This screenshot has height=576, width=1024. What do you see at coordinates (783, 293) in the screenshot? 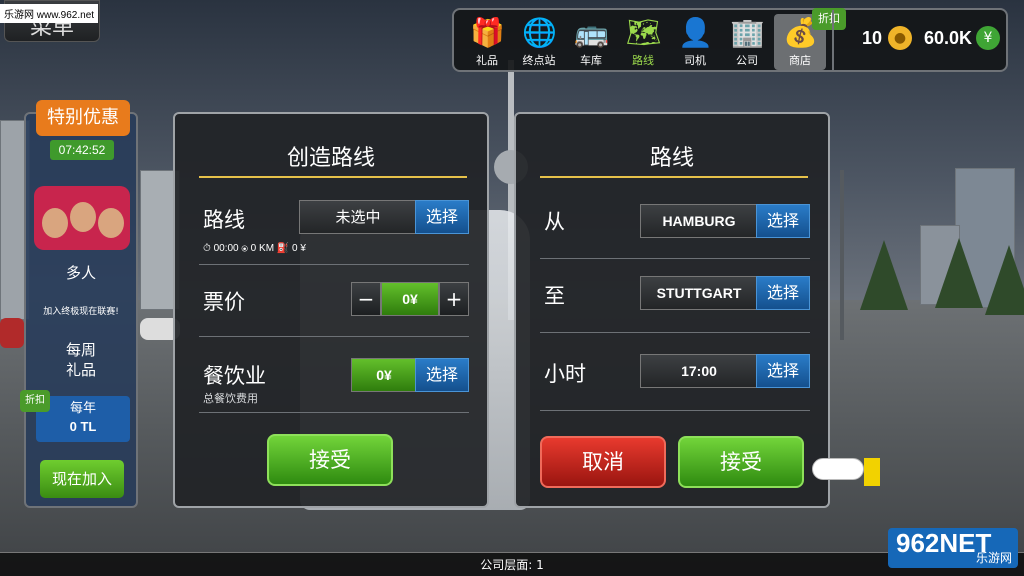
I see `to-select-button: 选择` at bounding box center [783, 293].